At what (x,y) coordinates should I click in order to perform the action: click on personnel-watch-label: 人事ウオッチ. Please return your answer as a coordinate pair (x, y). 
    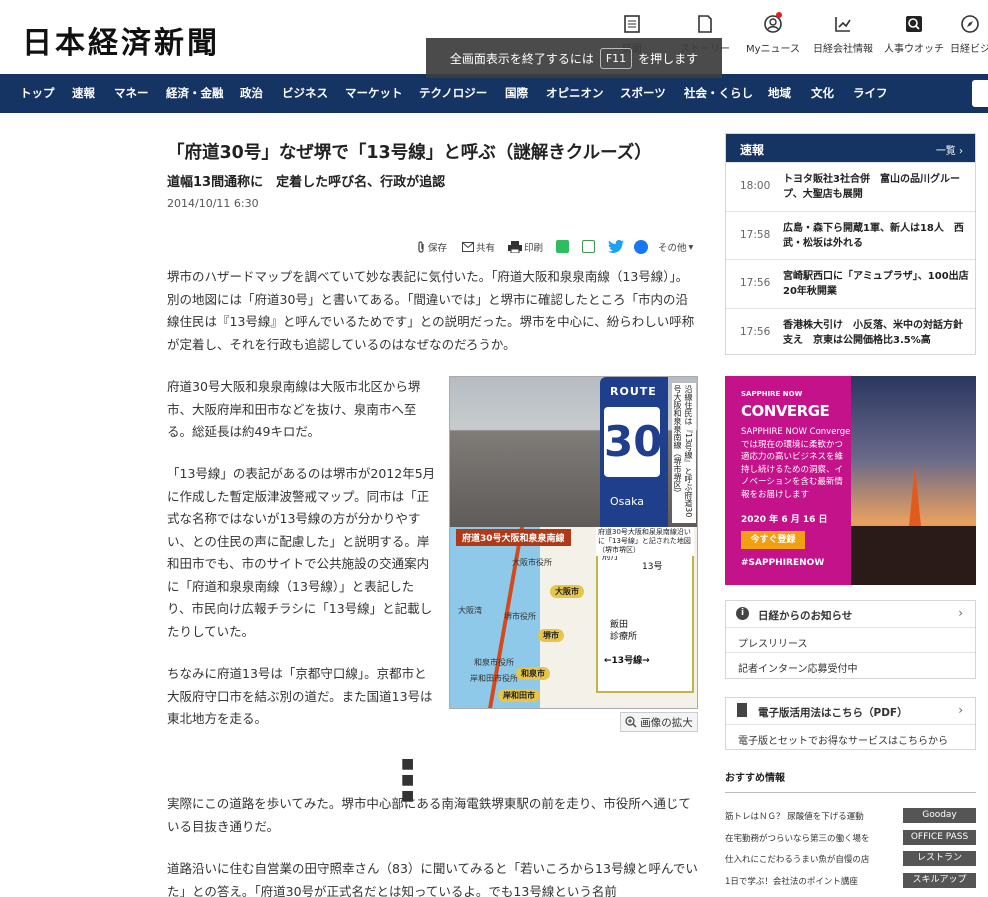
    Looking at the image, I should click on (914, 49).